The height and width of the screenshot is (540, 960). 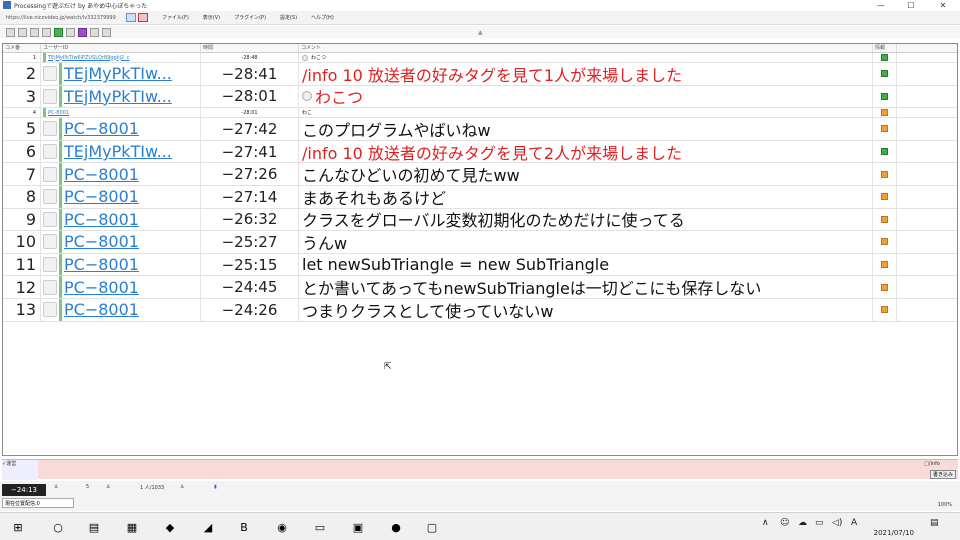 What do you see at coordinates (143, 17) in the screenshot?
I see `disconnect-button` at bounding box center [143, 17].